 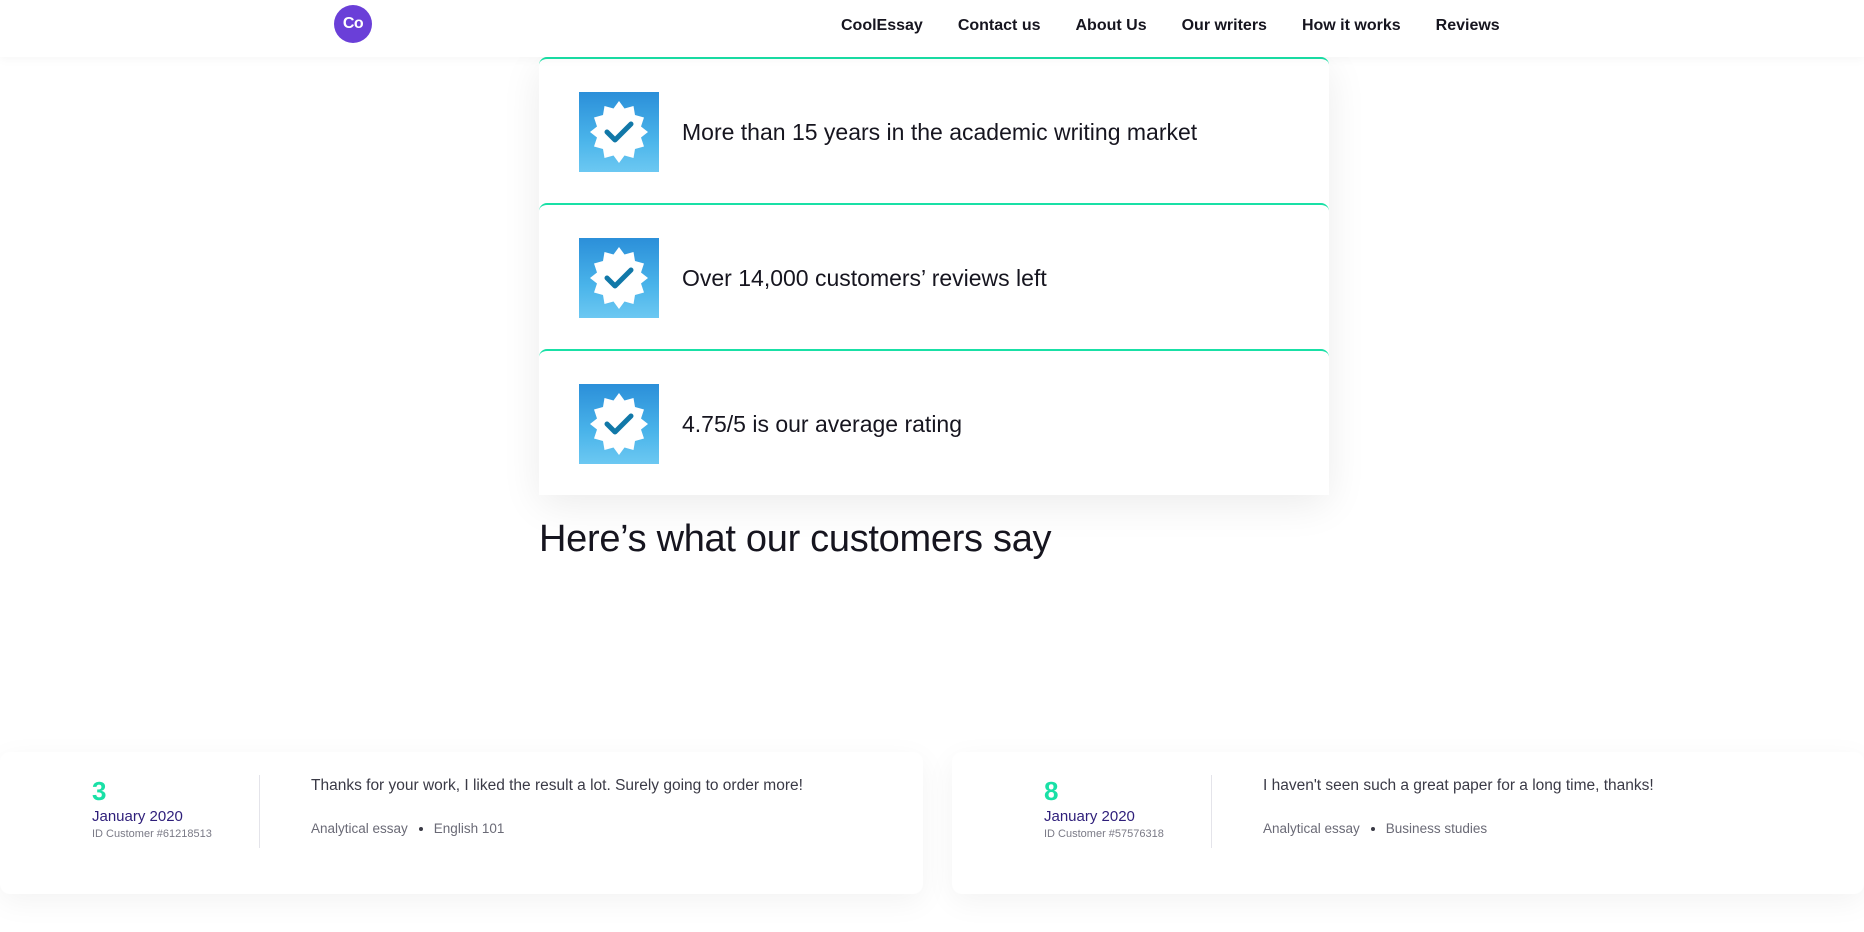 What do you see at coordinates (1110, 26) in the screenshot?
I see `nav-item-about-us: About Us` at bounding box center [1110, 26].